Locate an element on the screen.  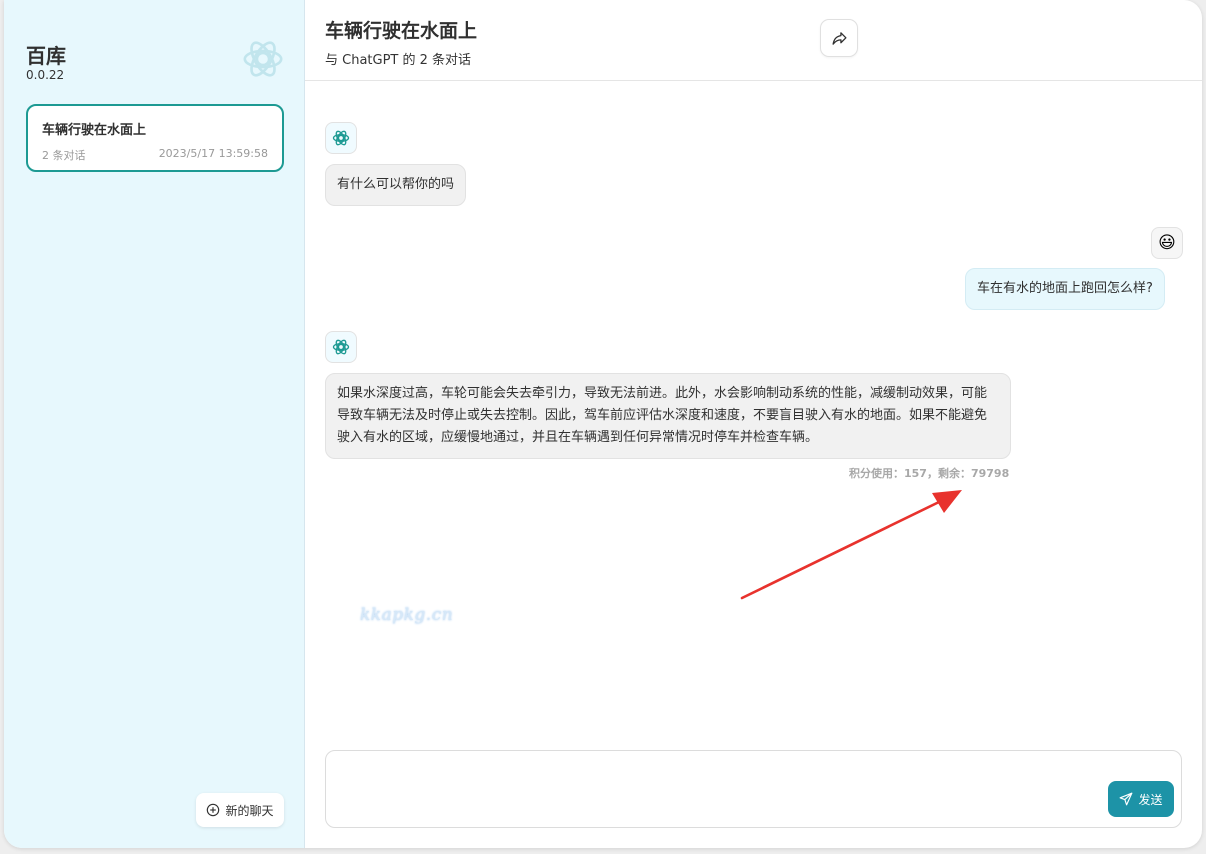
app-version: 0.0.22 is located at coordinates (45, 75).